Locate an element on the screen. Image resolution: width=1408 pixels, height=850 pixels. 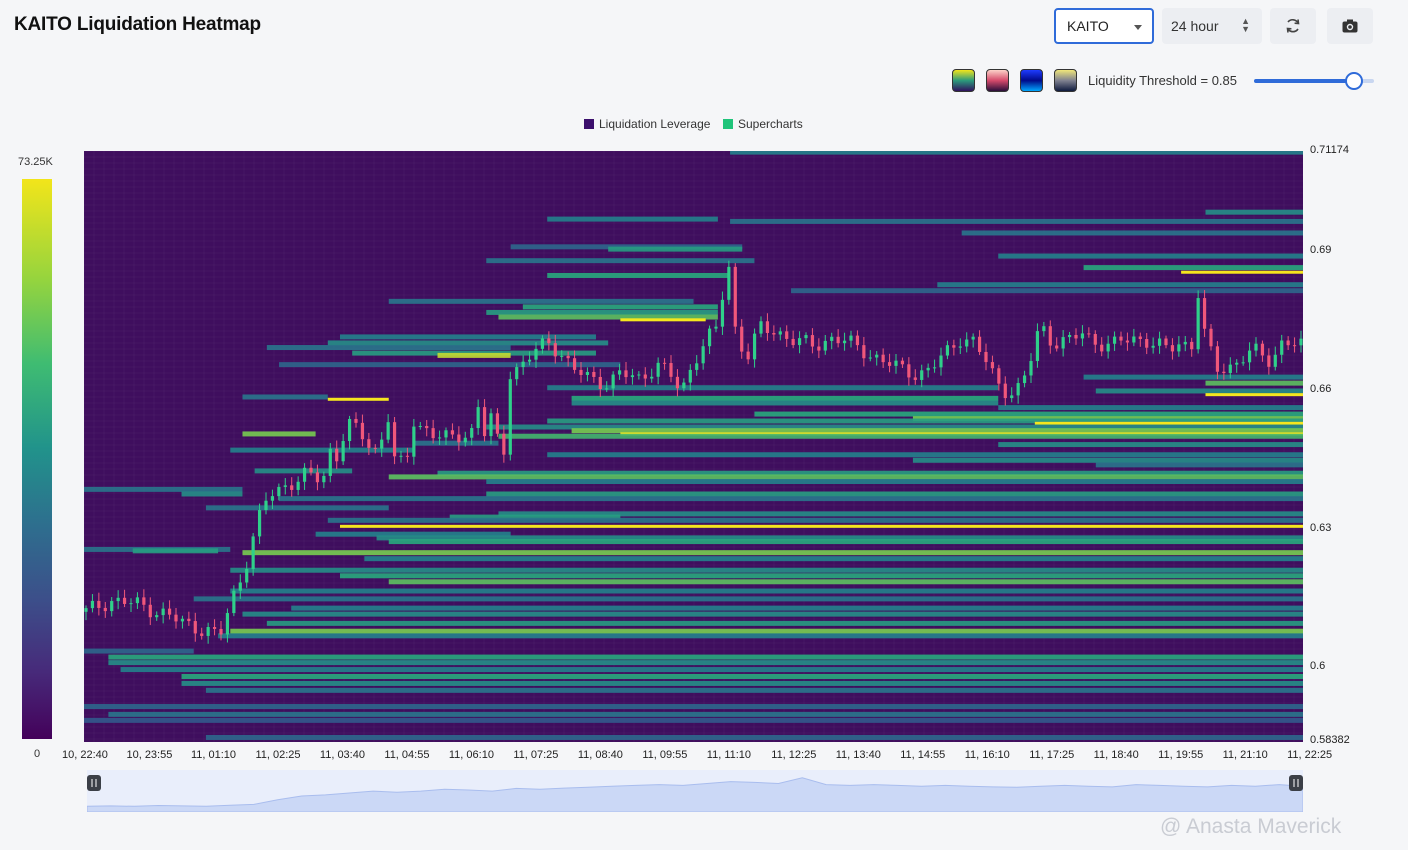
page-title: KAITO Liquidation Heatmap is located at coordinates (137, 24).